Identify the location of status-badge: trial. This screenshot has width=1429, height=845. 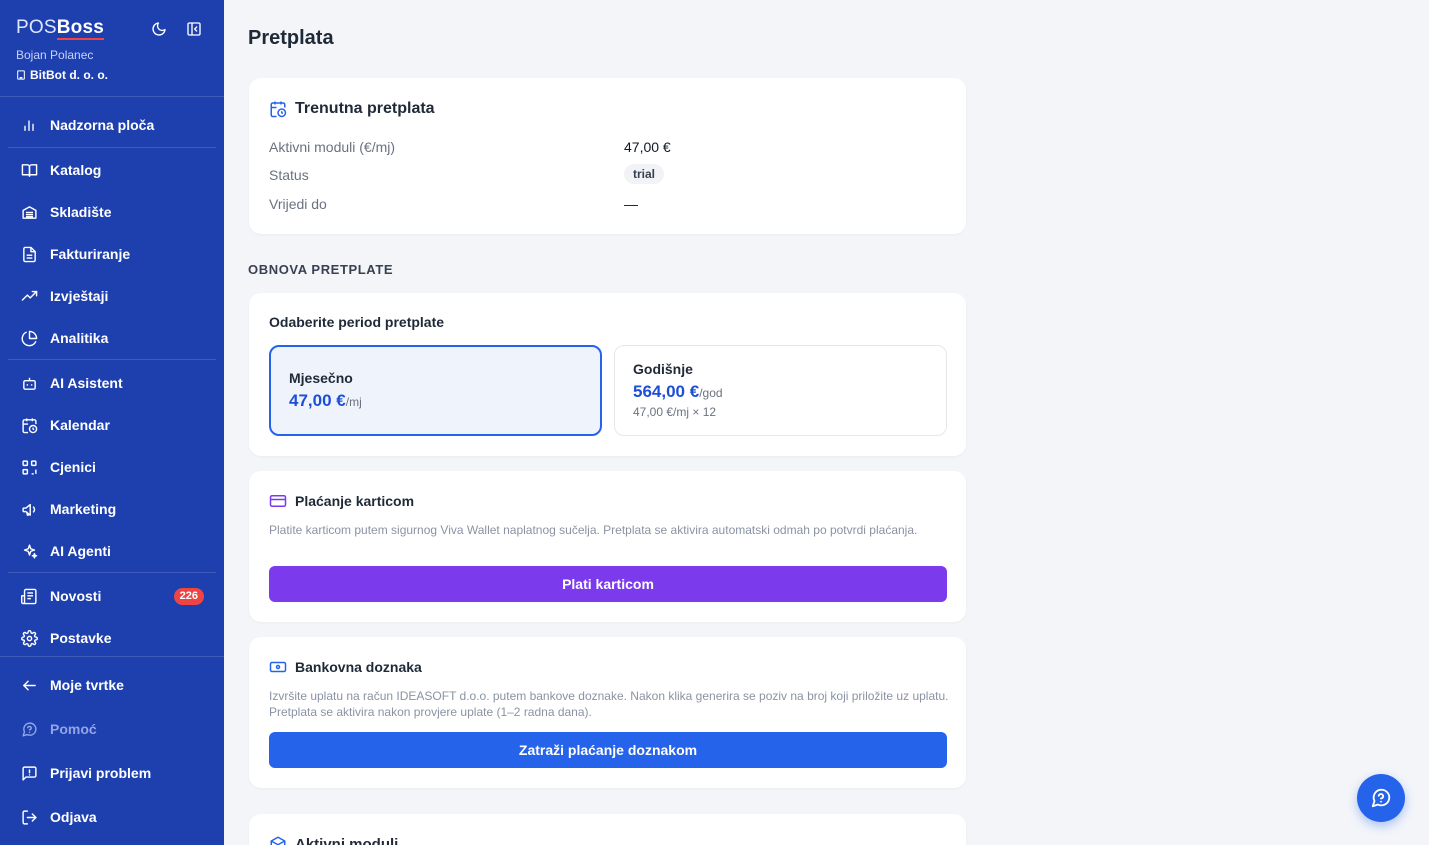
(644, 174).